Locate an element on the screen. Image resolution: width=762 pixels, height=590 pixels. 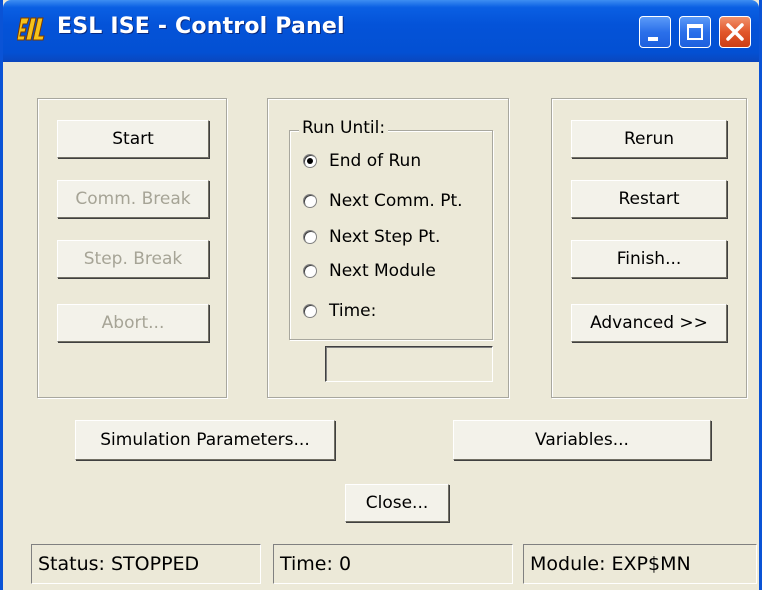
close-window-button is located at coordinates (735, 32).